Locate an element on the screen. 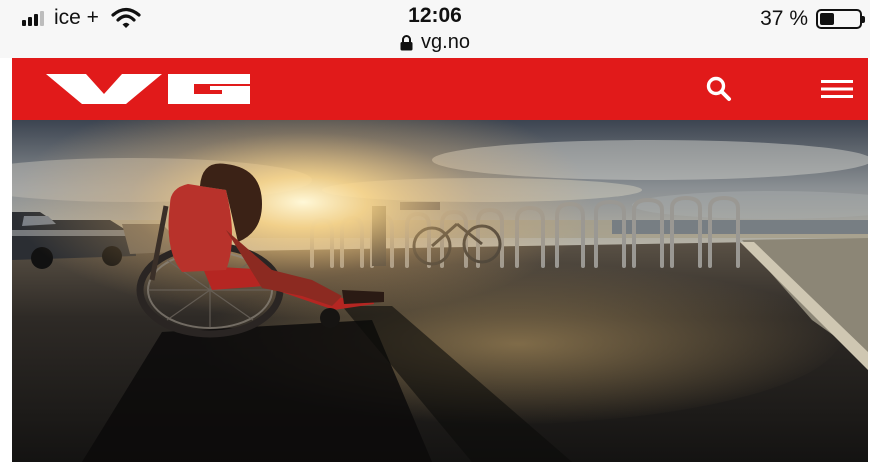 This screenshot has width=870, height=462. lock-icon is located at coordinates (406, 42).